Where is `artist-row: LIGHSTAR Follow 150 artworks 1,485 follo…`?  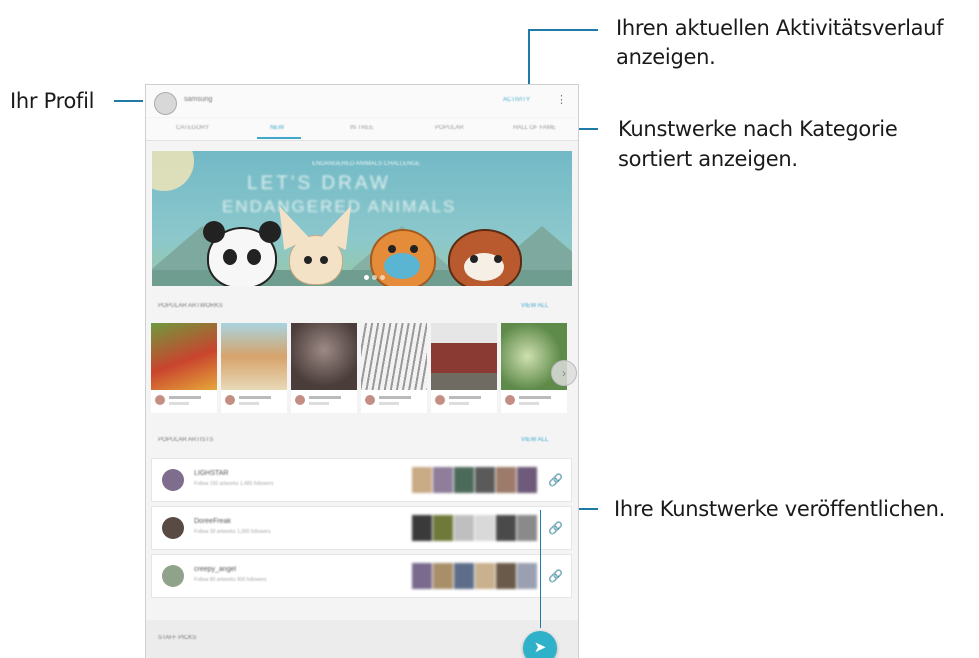
artist-row: LIGHSTAR Follow 150 artworks 1,485 follo… is located at coordinates (361, 480).